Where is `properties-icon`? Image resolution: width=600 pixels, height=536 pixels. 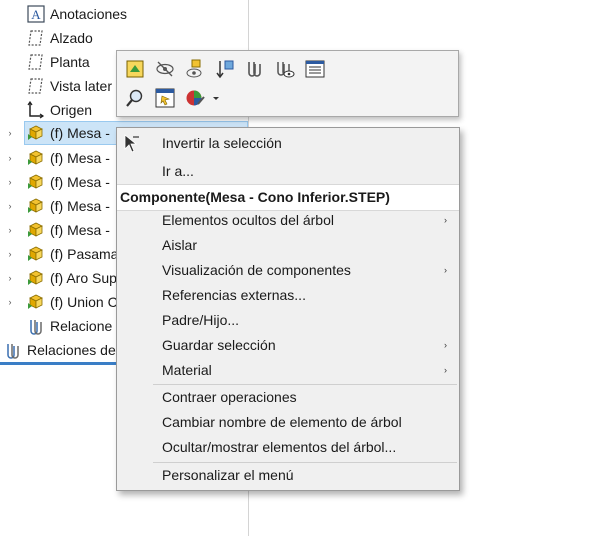
properties-icon is located at coordinates (315, 69).